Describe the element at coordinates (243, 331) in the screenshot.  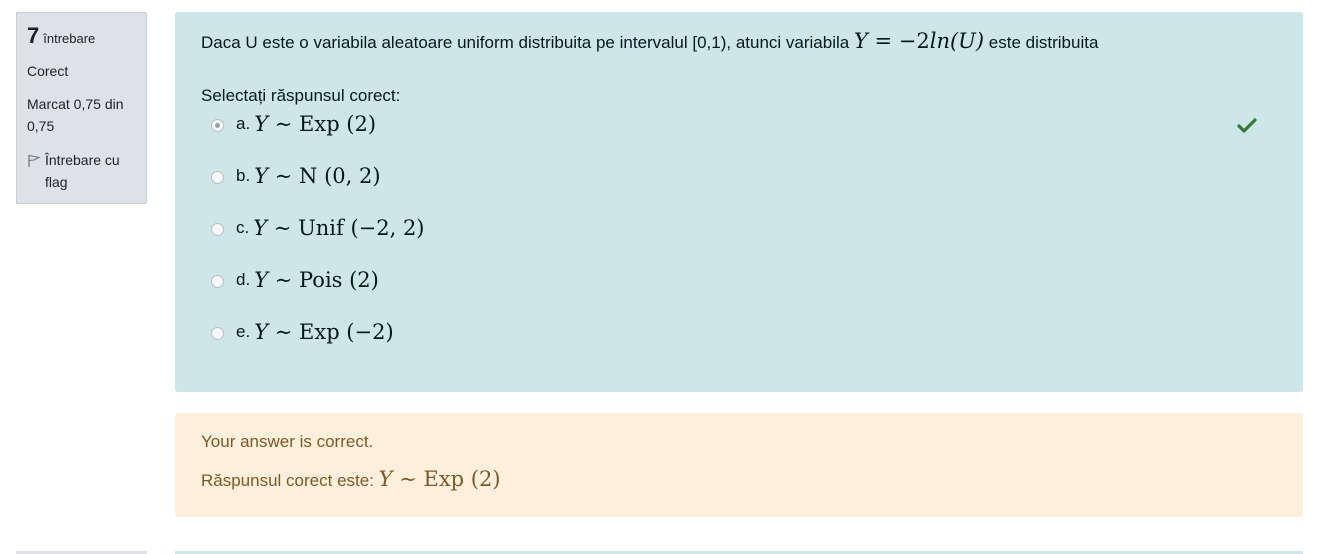
I see `answer-letter: e.` at that location.